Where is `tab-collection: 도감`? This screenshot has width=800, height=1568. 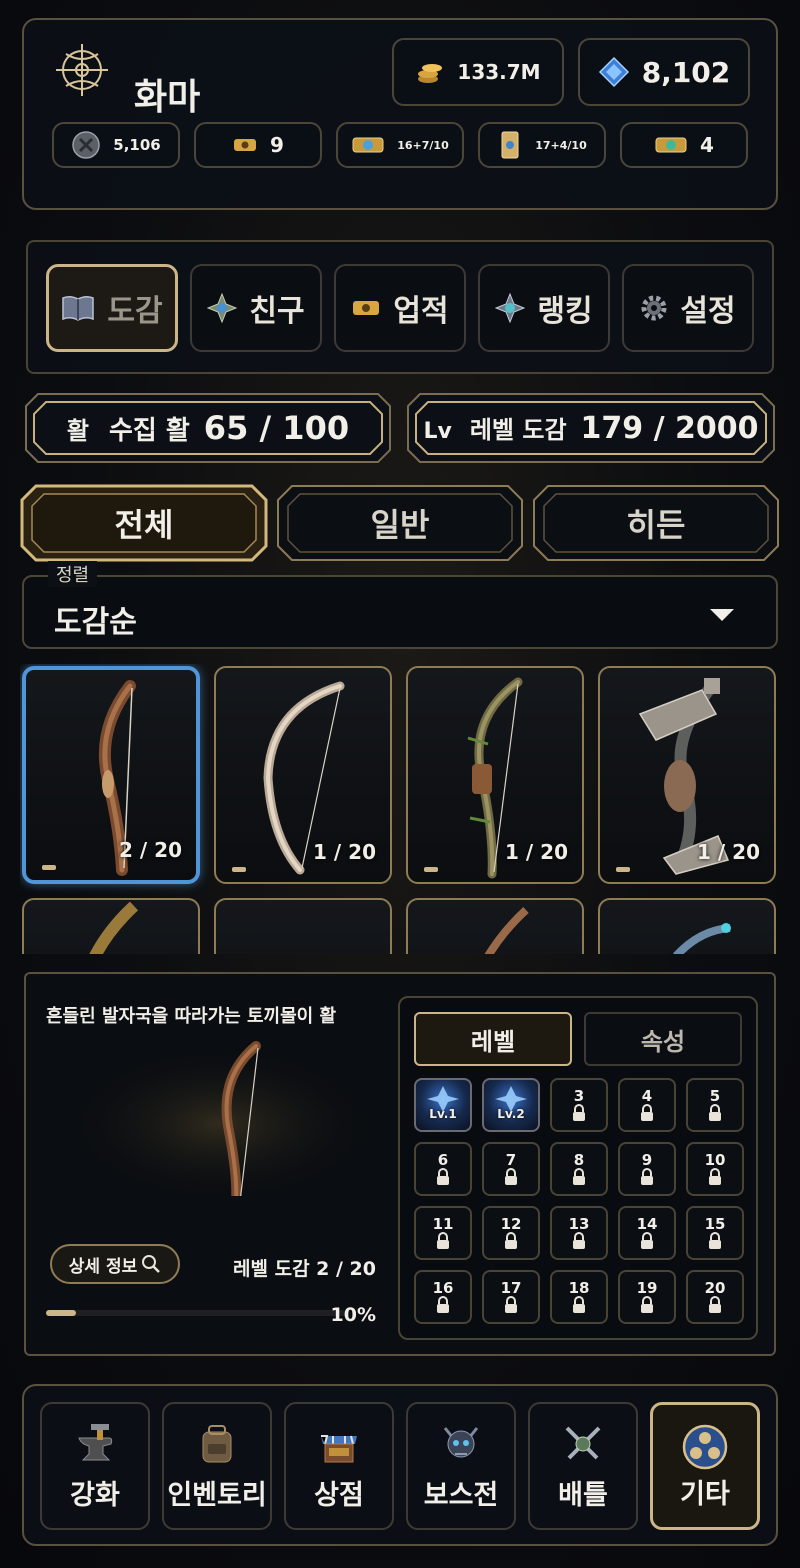
tab-collection: 도감 is located at coordinates (112, 308).